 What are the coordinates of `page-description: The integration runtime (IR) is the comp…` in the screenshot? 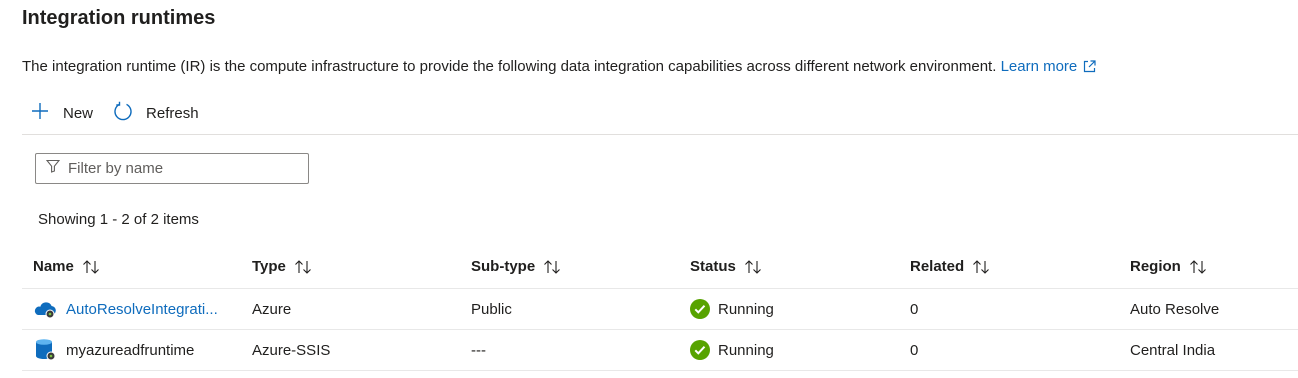 It's located at (559, 67).